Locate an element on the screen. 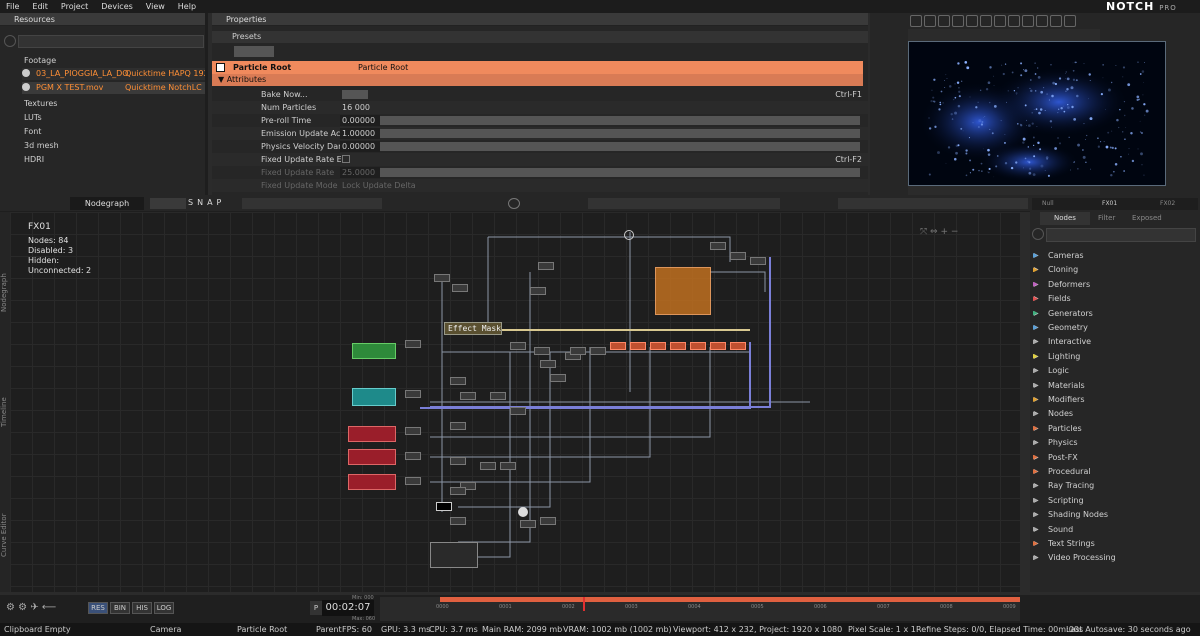 Image resolution: width=1200 pixels, height=636 pixels. bake-button is located at coordinates (355, 94).